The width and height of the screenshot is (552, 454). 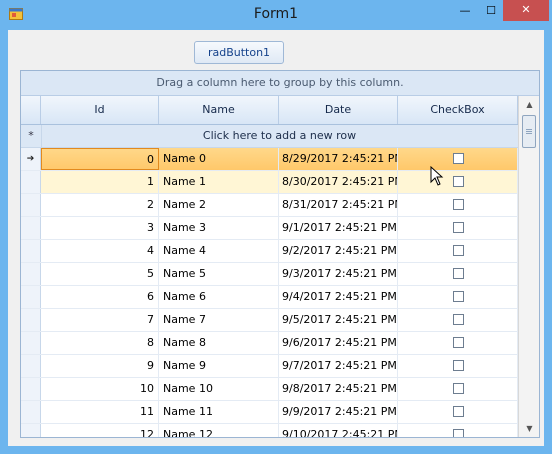 What do you see at coordinates (338, 412) in the screenshot?
I see `cell-date: 9/9/2017 2:45:21 PM` at bounding box center [338, 412].